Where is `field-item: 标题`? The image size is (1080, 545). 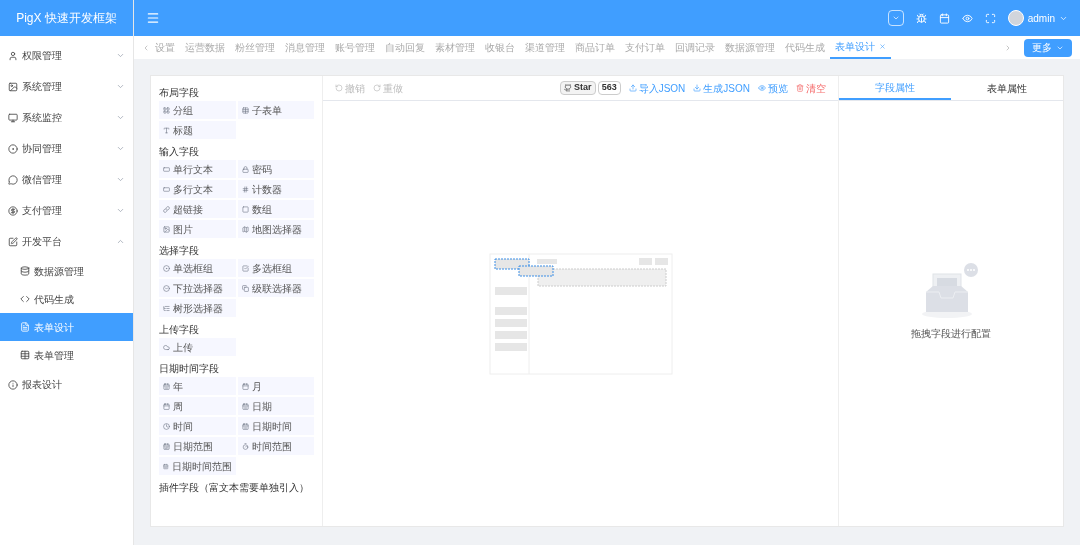
field-item: 标题 is located at coordinates (197, 130).